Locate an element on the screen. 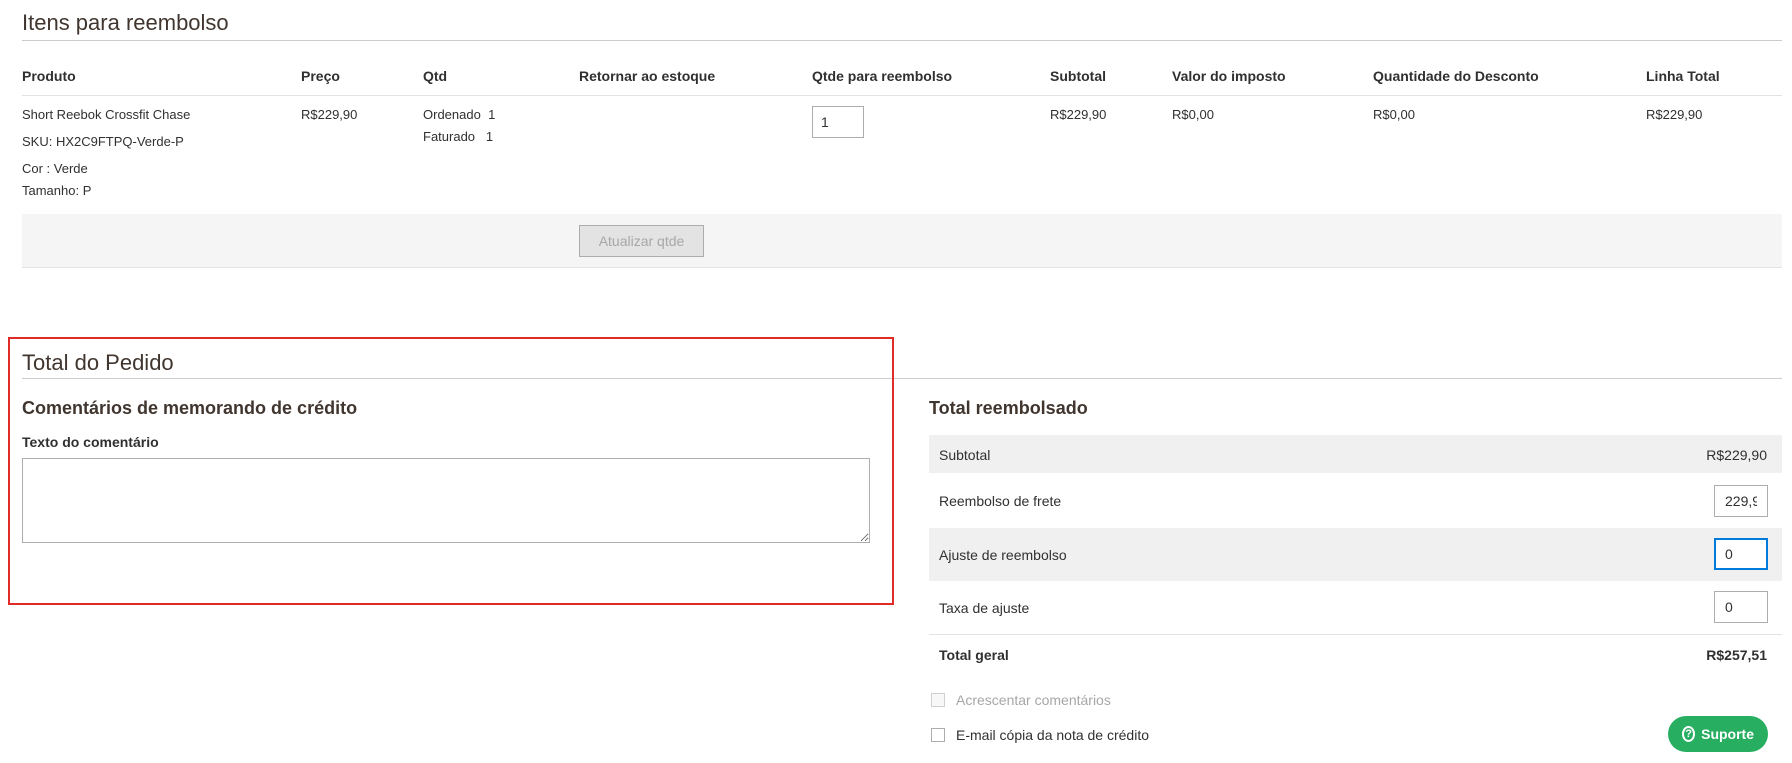 This screenshot has width=1792, height=763. adjustment-refund-label: Ajuste de reembolso is located at coordinates (1003, 555).